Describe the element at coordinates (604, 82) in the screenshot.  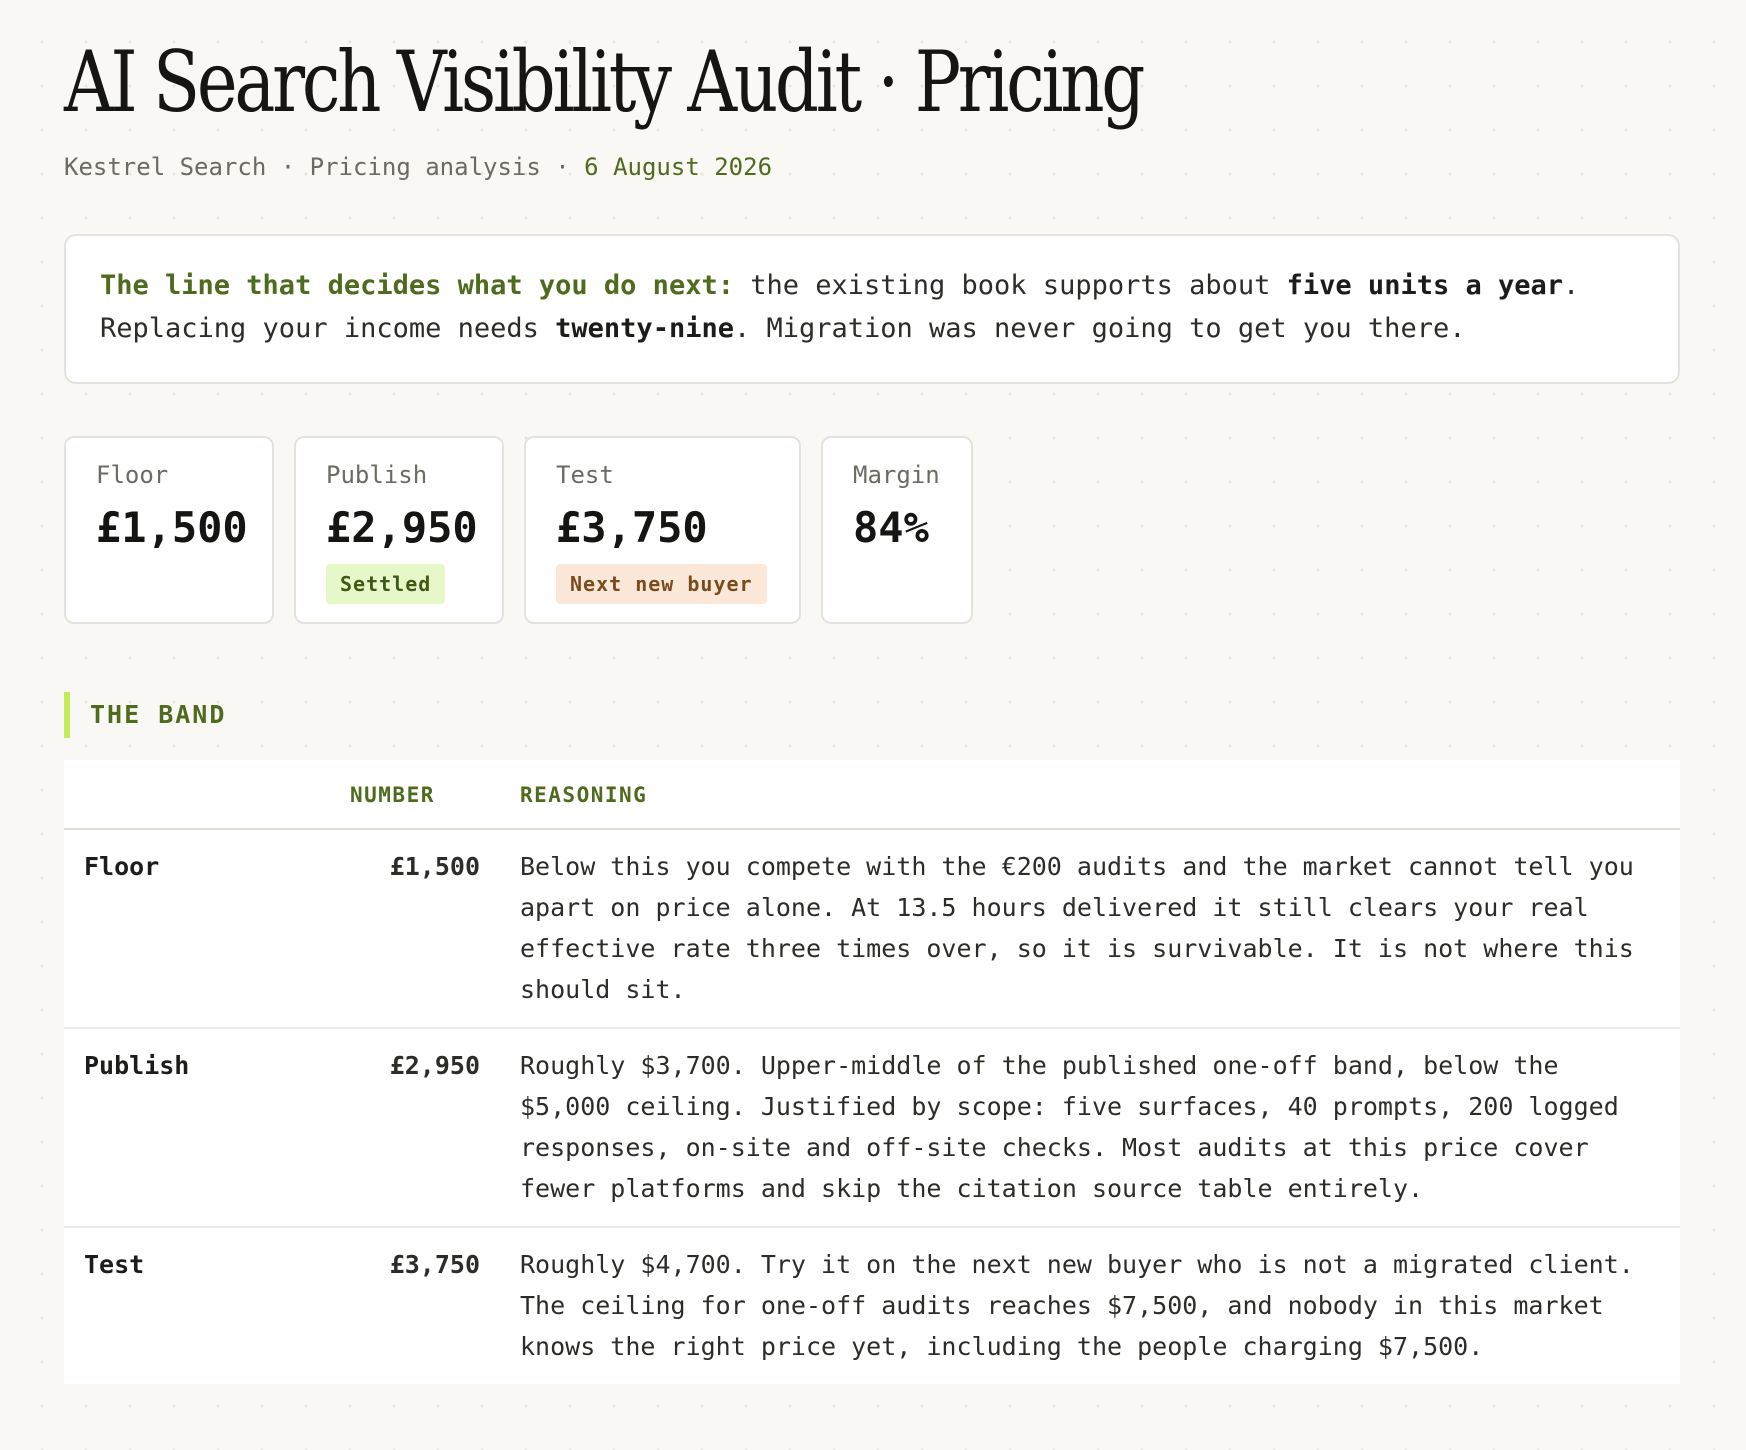
I see `page-title: AI Search Visibility Audit · Pricing` at that location.